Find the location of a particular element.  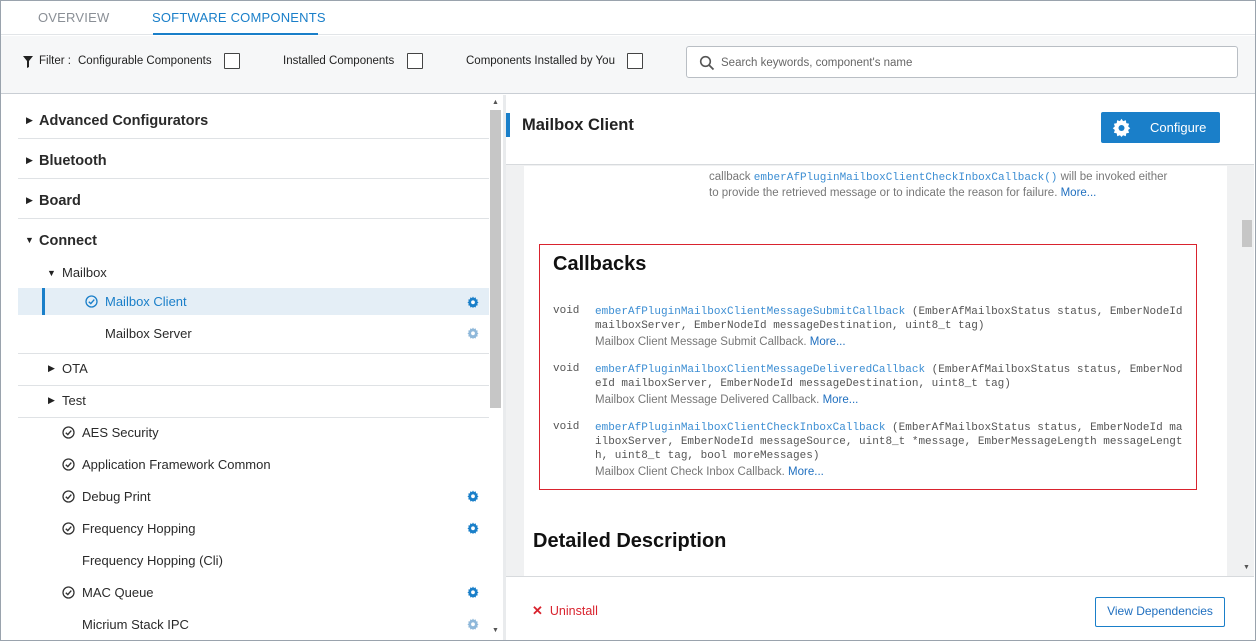

tree-category-bluetooth: ▶ Bluetooth is located at coordinates (254, 159).